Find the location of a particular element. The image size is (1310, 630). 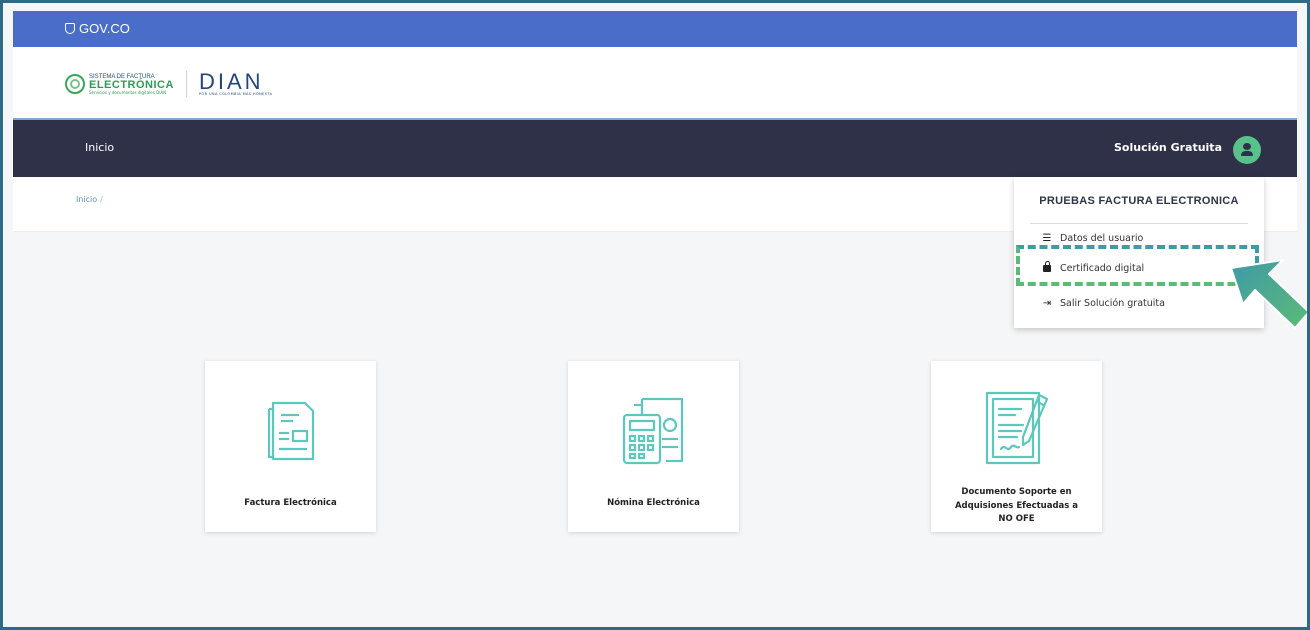

user-avatar-icon is located at coordinates (1247, 146).